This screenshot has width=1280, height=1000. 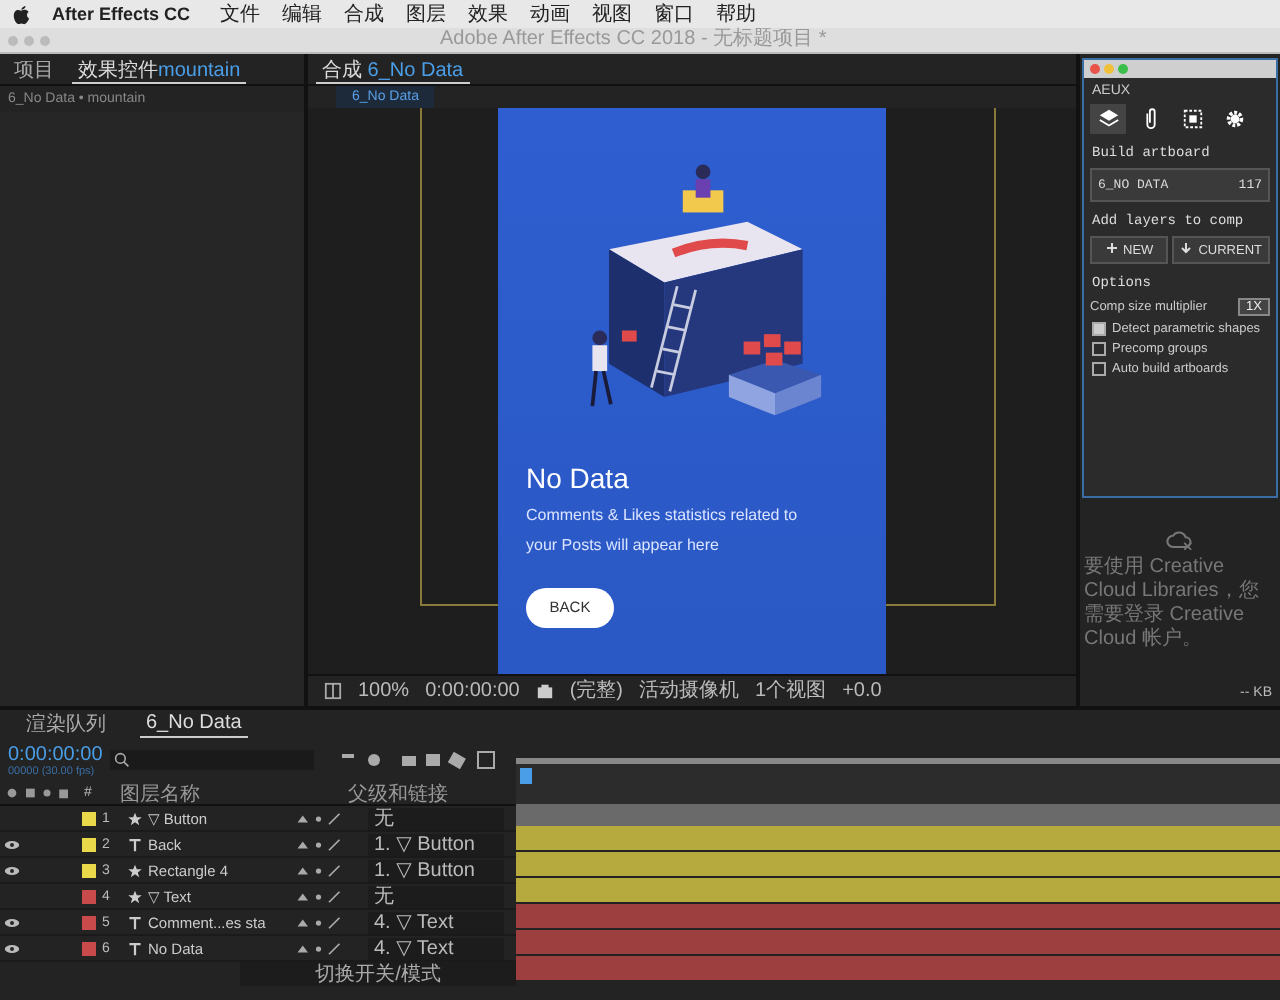 What do you see at coordinates (578, 477) in the screenshot?
I see `empty-state-title: No Data` at bounding box center [578, 477].